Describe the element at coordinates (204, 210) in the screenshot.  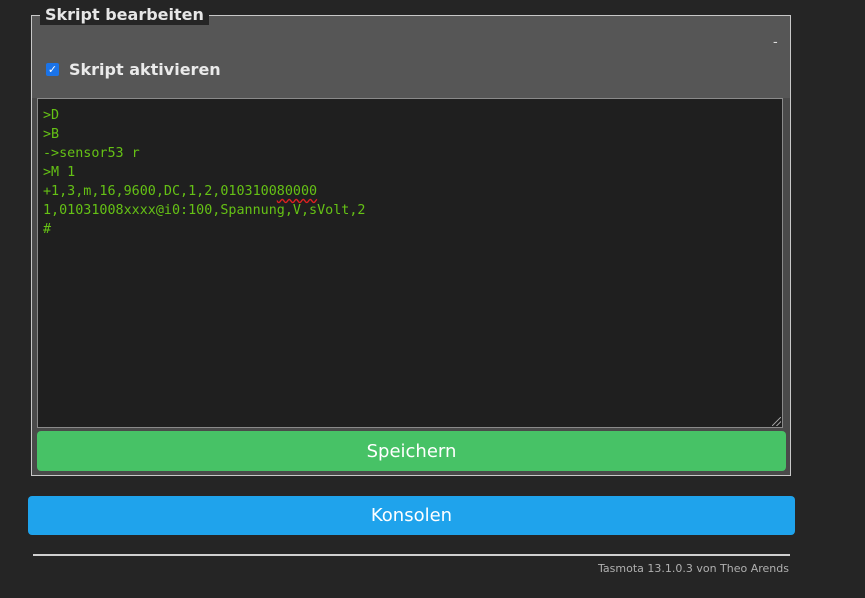
I see `code-line-6: 1,01031008xxxx@i0:100,Spannung,V,sVolt,2` at that location.